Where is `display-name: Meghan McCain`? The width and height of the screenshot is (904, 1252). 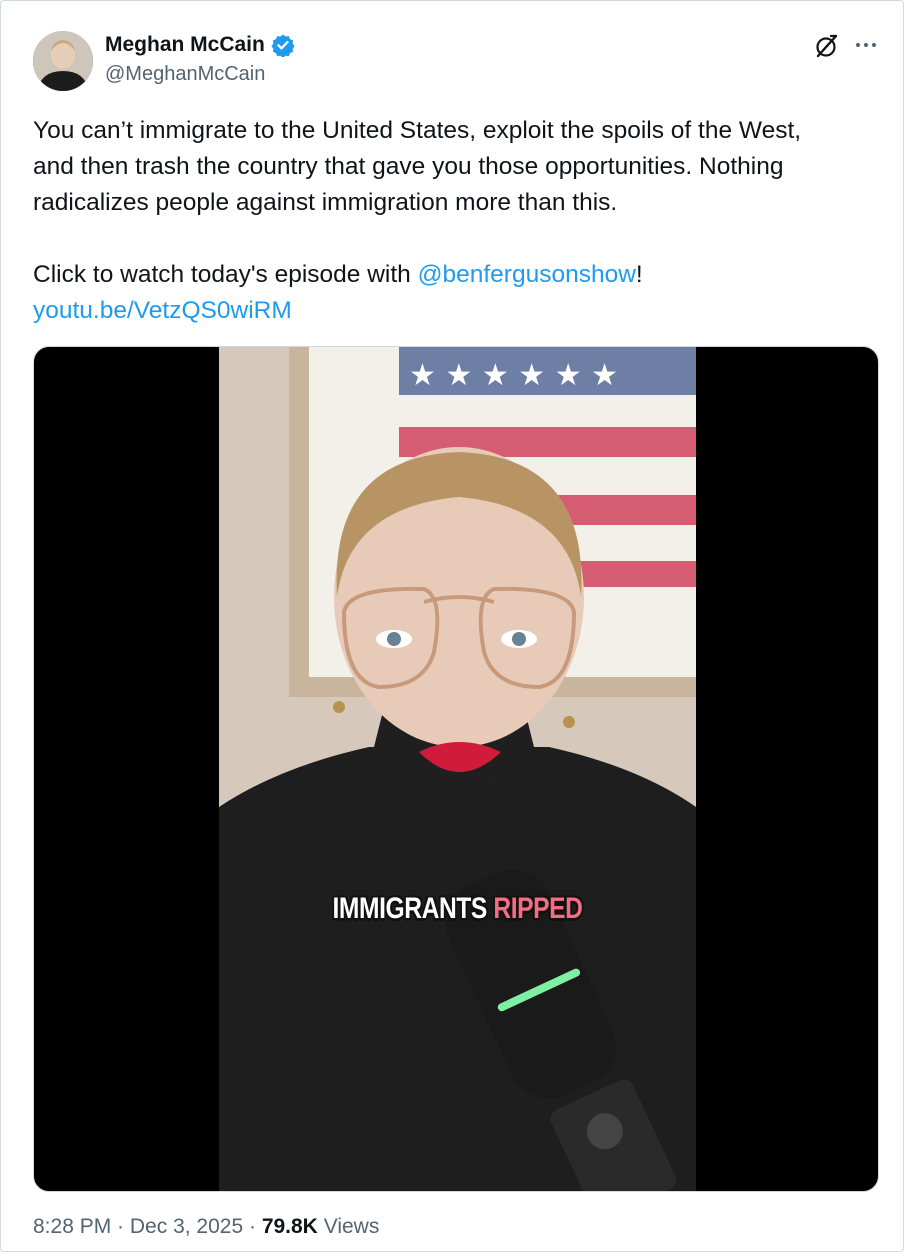 display-name: Meghan McCain is located at coordinates (200, 45).